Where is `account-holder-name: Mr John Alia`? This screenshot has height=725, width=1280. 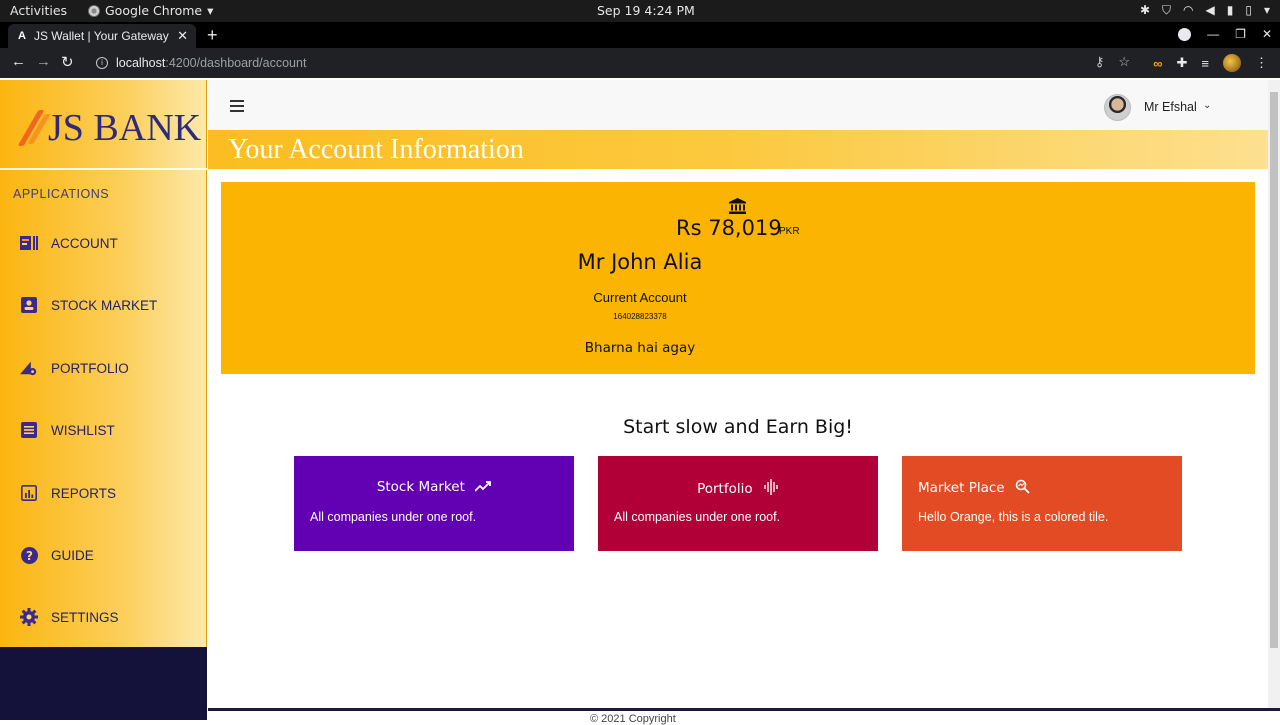
account-holder-name: Mr John Alia is located at coordinates (640, 262).